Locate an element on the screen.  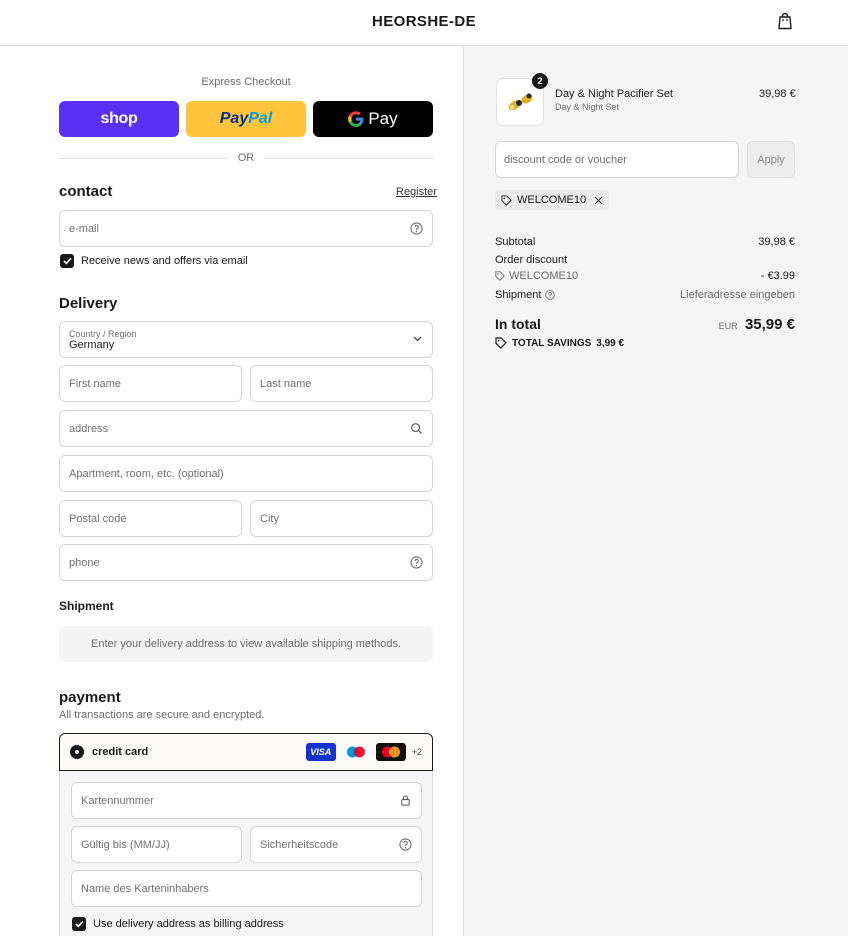
shipment-label: Shipment is located at coordinates (518, 295).